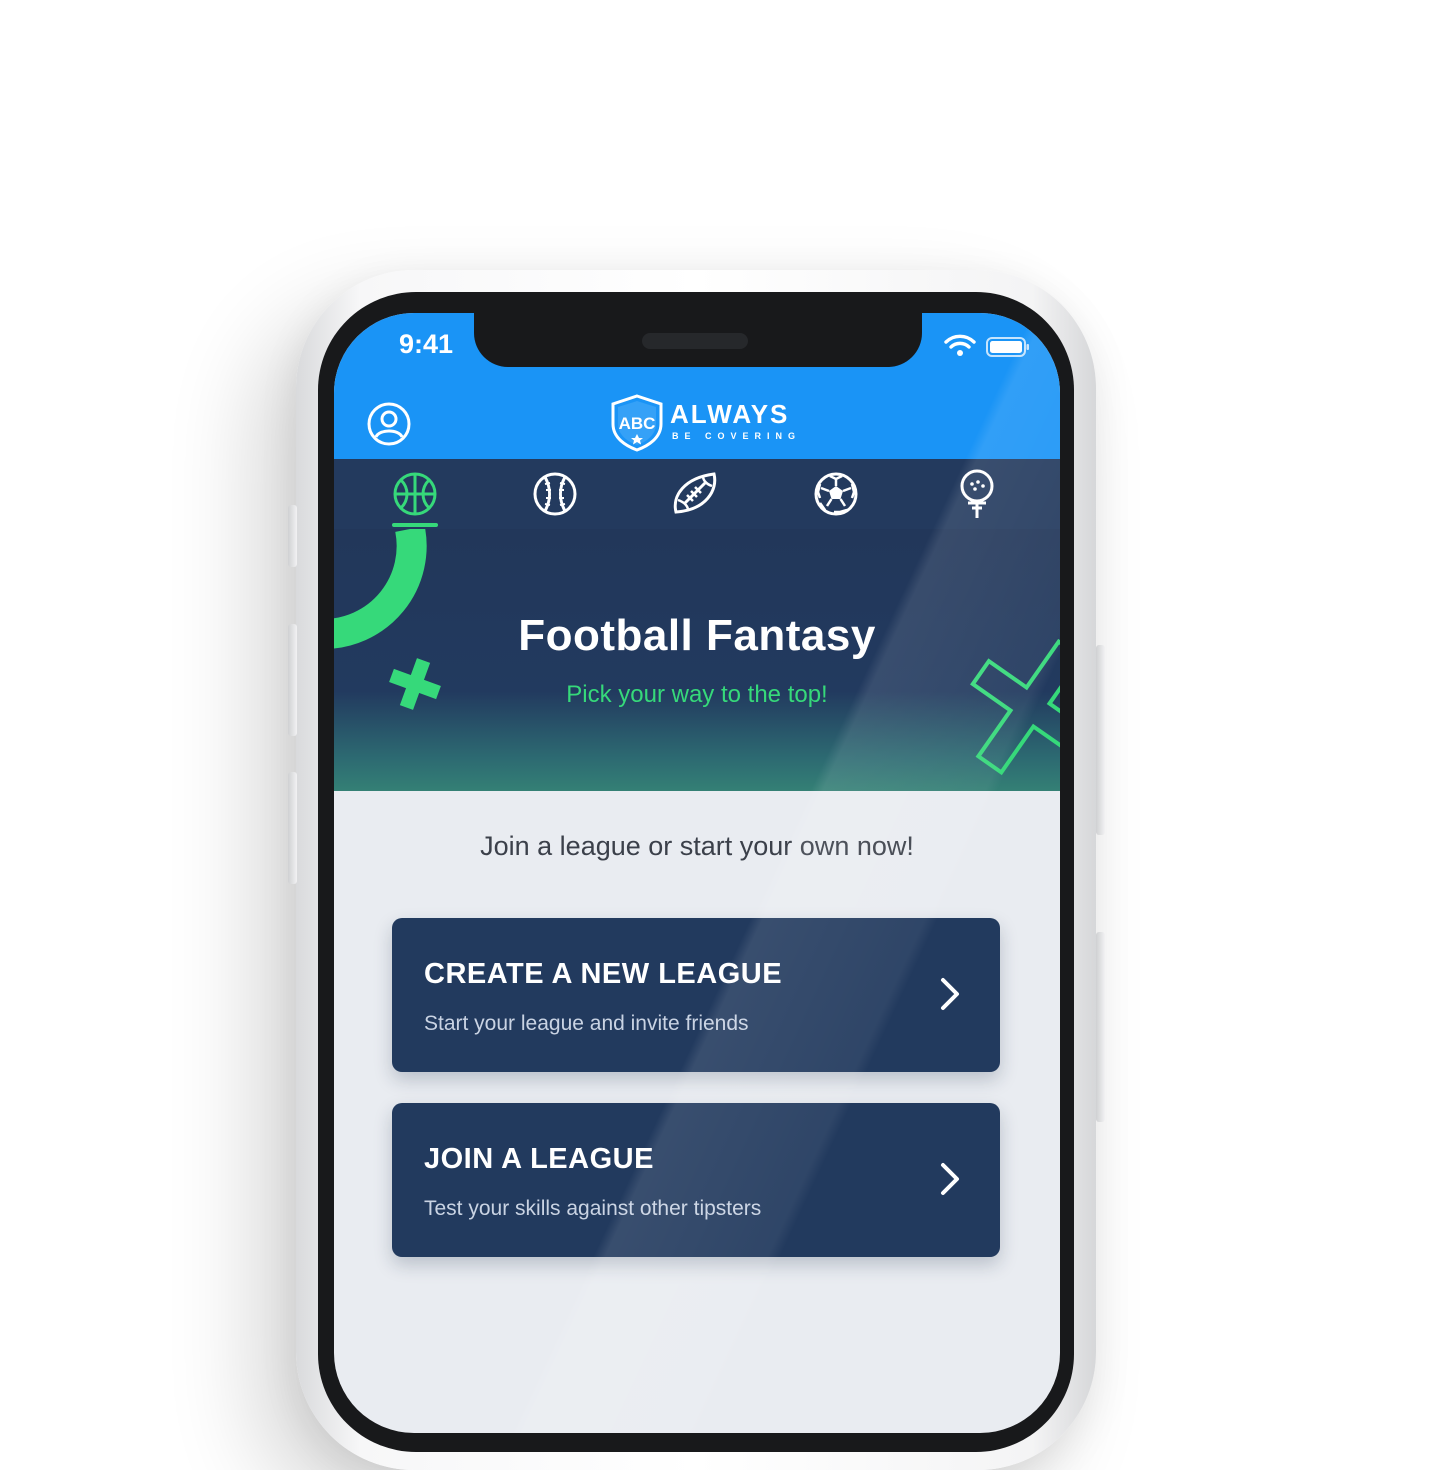  I want to click on logo-tagline: BE COVERING, so click(737, 436).